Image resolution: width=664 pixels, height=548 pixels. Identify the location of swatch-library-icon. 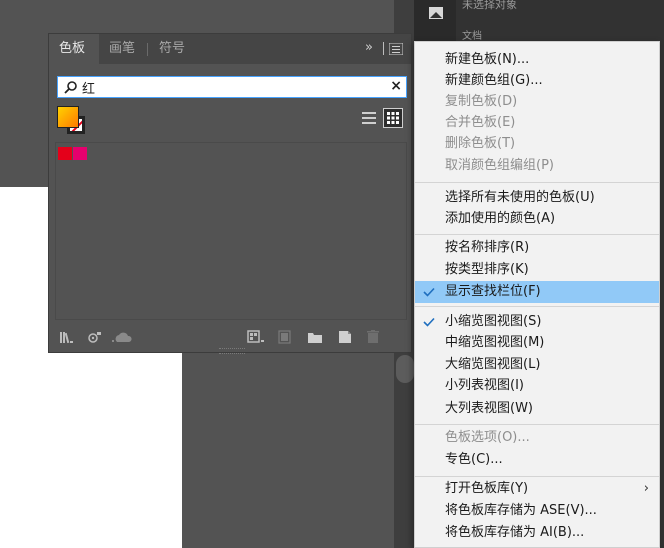
(67, 337).